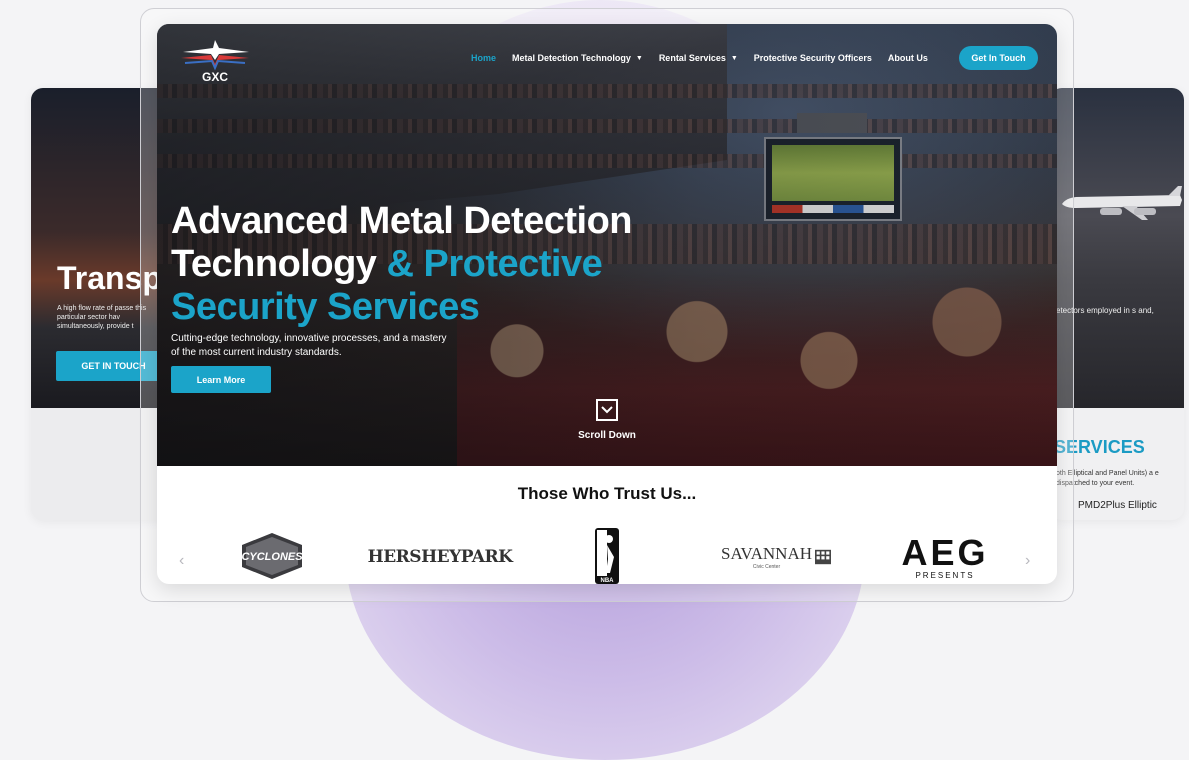  What do you see at coordinates (607, 435) in the screenshot?
I see `scroll-down-label: Scroll Down` at bounding box center [607, 435].